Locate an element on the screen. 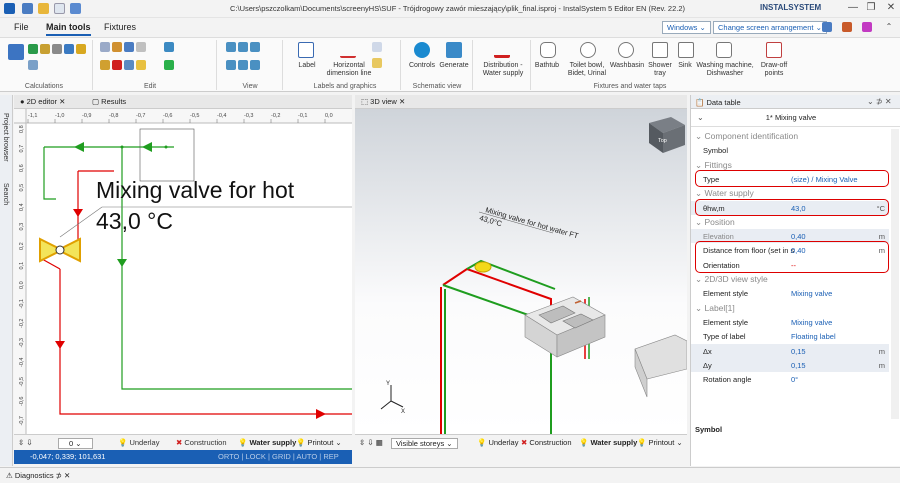 Image resolution: width=900 pixels, height=483 pixels. underlay-toggle: 💡 Underlay is located at coordinates (138, 442).